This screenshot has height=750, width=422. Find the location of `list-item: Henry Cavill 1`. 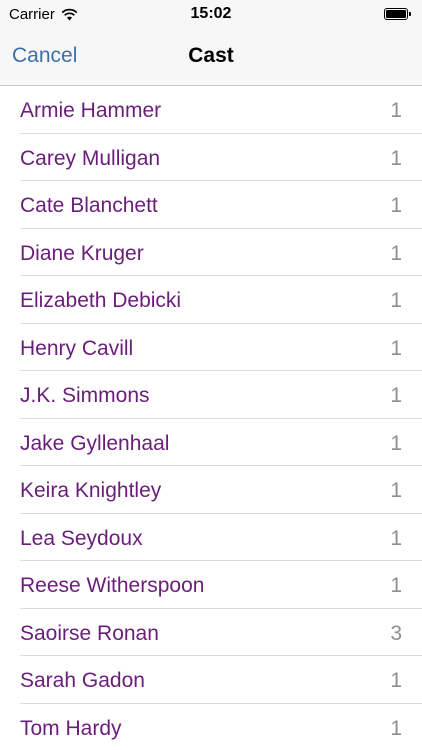

list-item: Henry Cavill 1 is located at coordinates (211, 348).